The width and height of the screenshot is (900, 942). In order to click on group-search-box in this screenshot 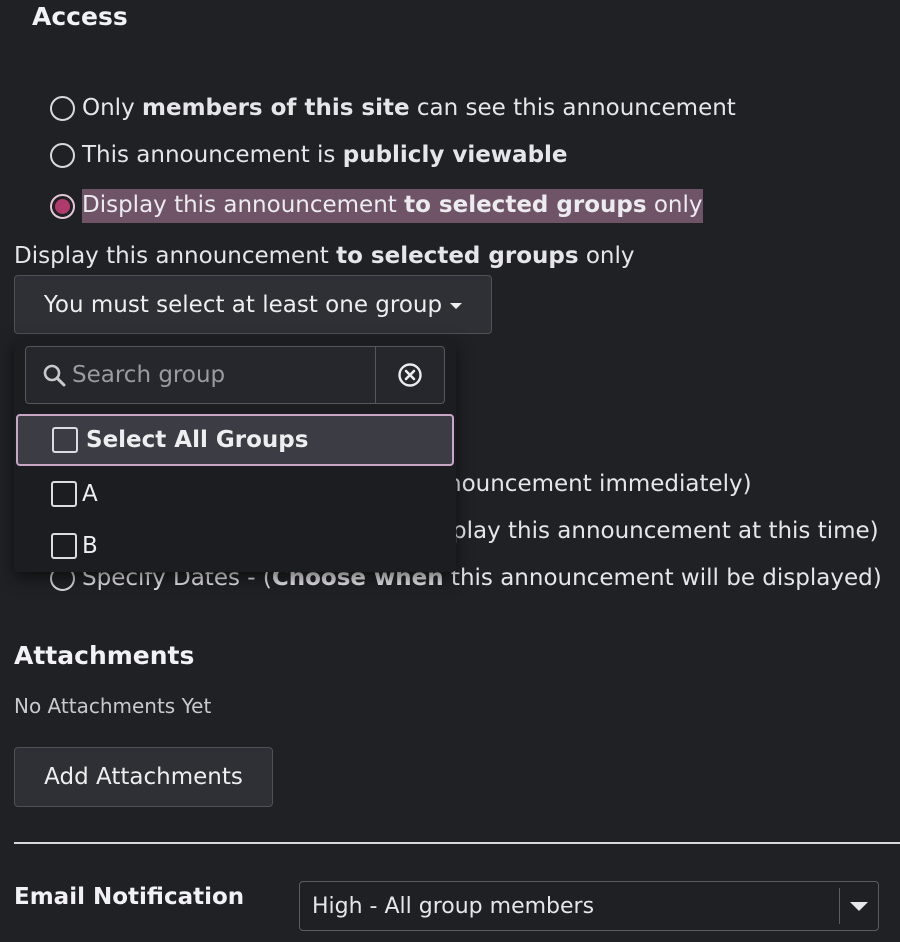, I will do `click(235, 375)`.